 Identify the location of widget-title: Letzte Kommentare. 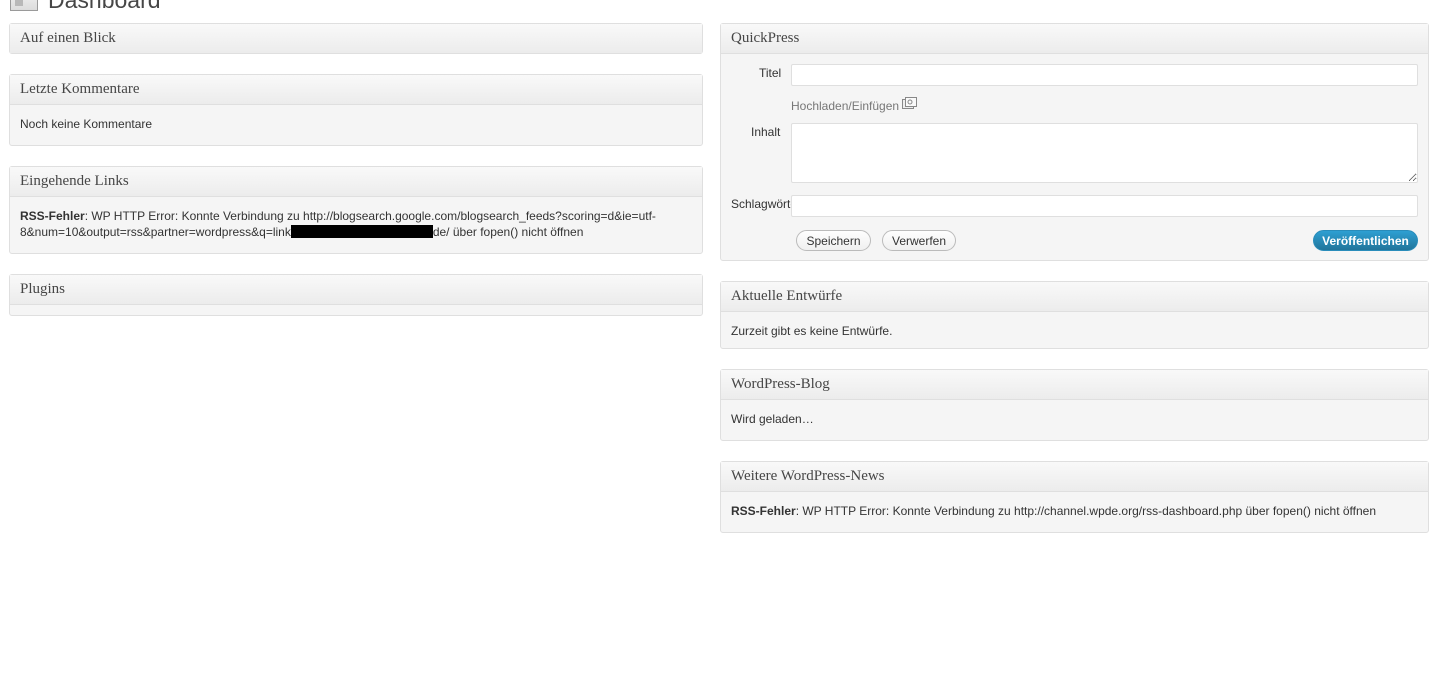
(80, 89).